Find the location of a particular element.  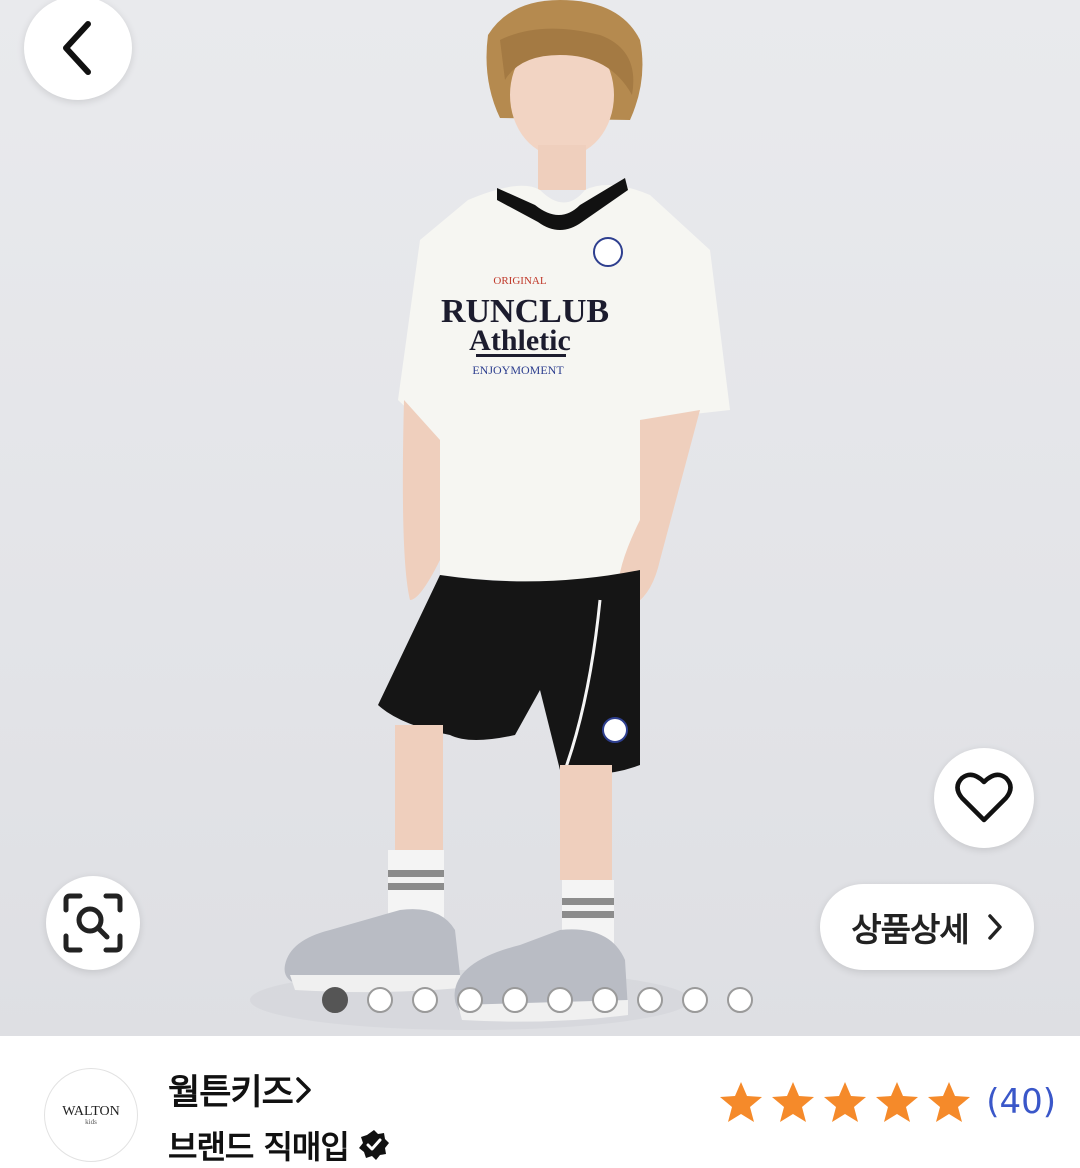

rating-row: (40) is located at coordinates (887, 1102).